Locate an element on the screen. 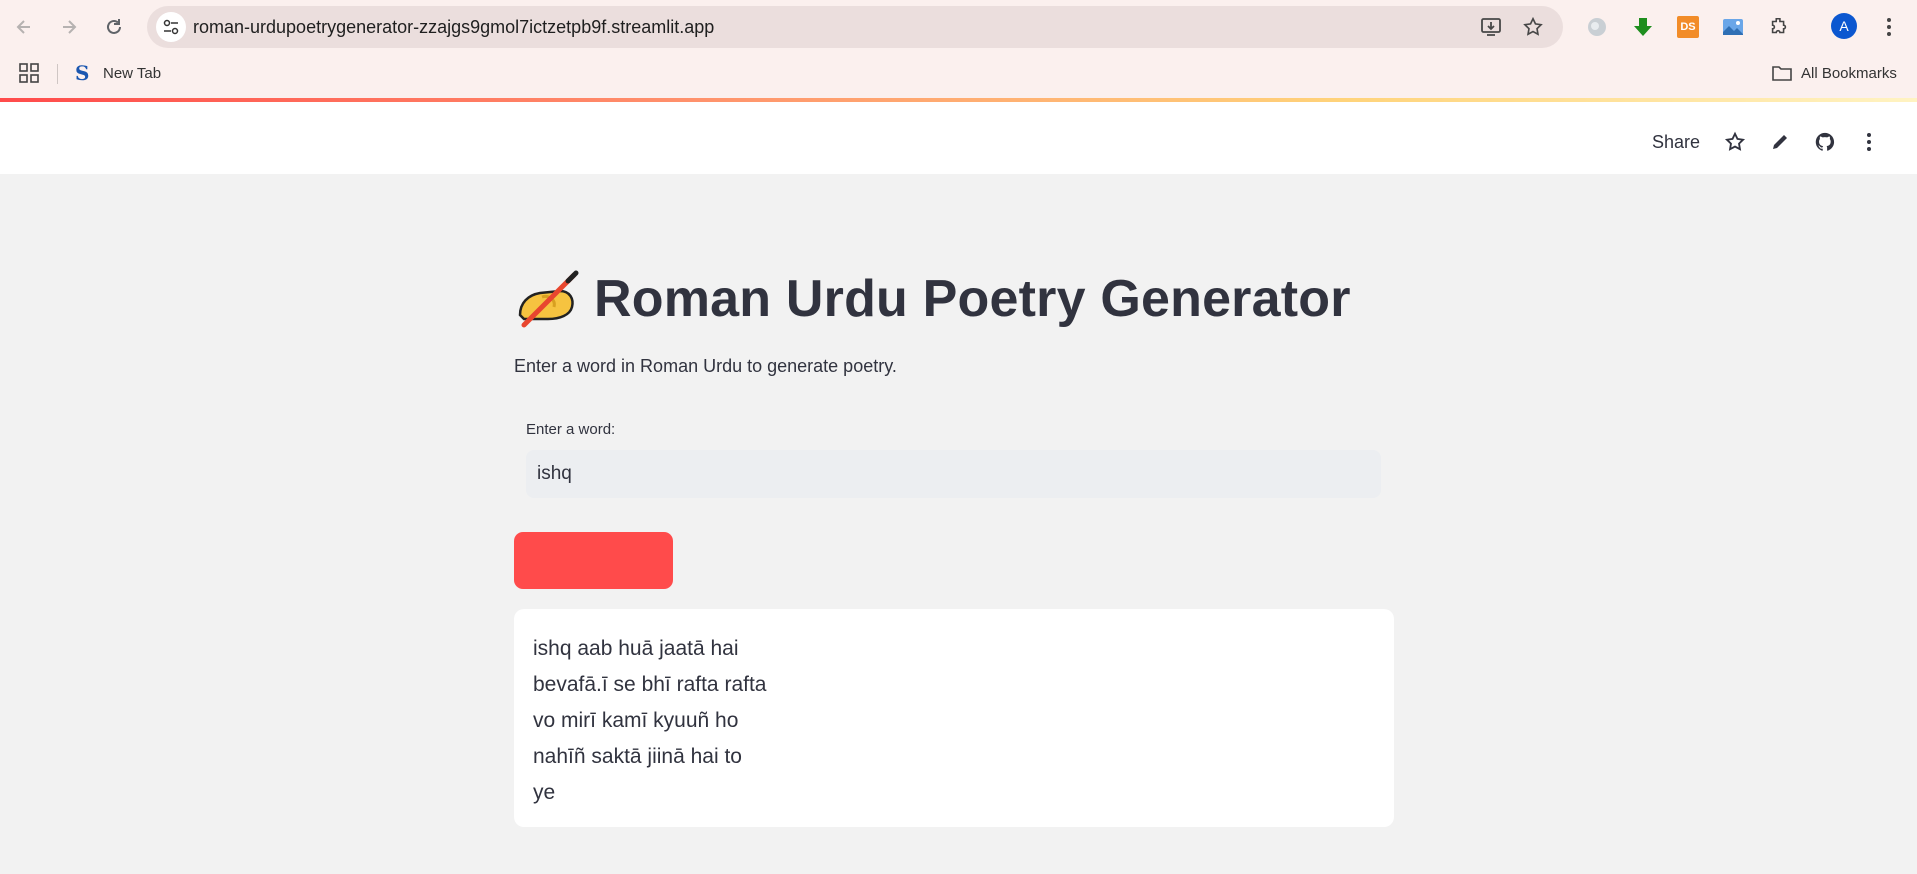 The width and height of the screenshot is (1917, 874). install-app-button is located at coordinates (1491, 27).